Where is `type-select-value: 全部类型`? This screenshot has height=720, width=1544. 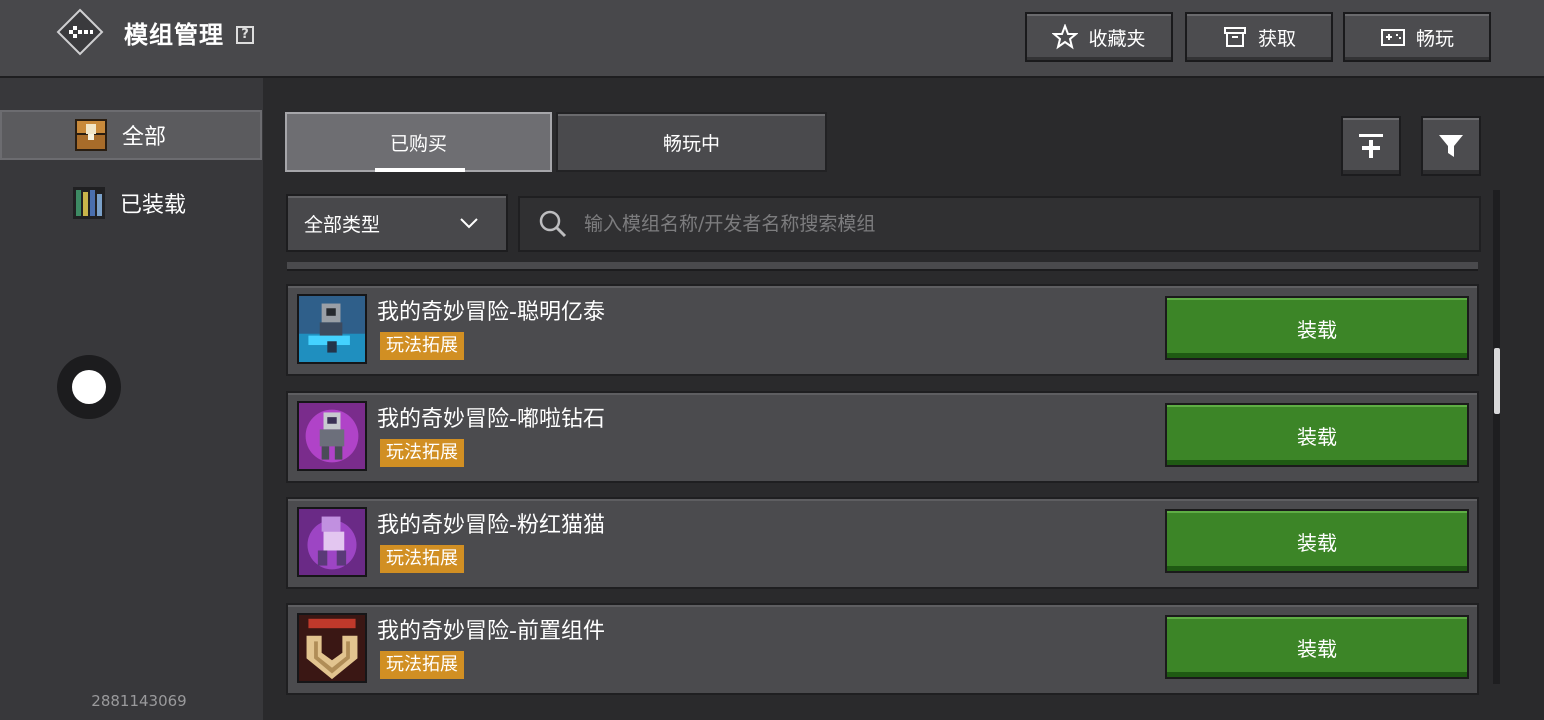
type-select-value: 全部类型 is located at coordinates (342, 224).